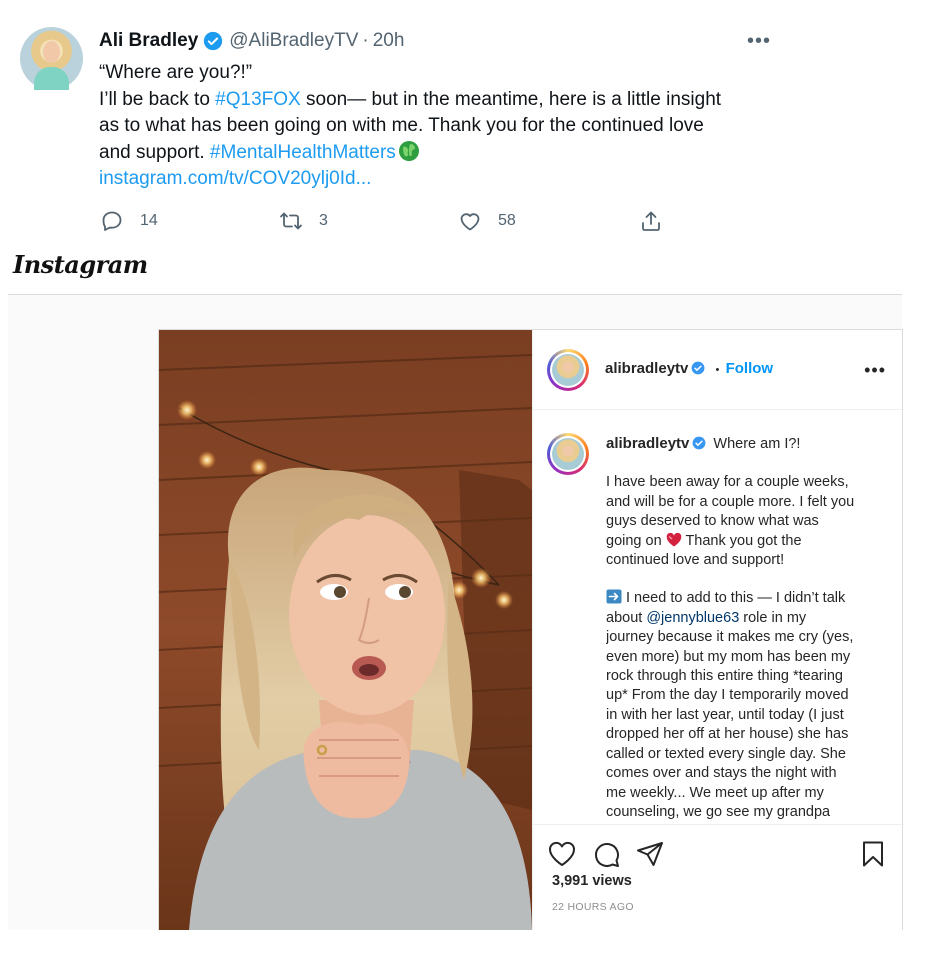 This screenshot has height=960, width=928. I want to click on reply-count: 14, so click(149, 220).